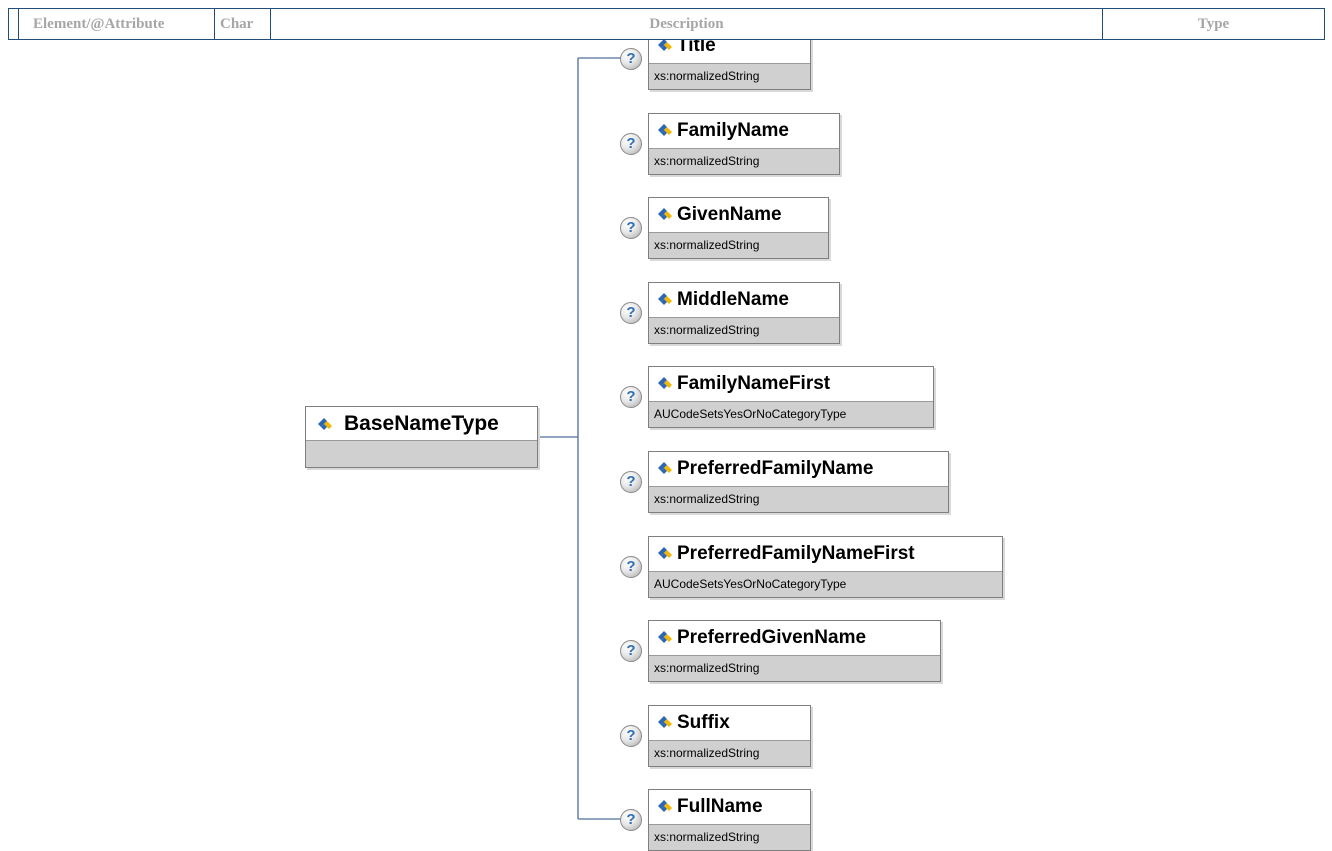  I want to click on child-element-name: MiddleName, so click(733, 299).